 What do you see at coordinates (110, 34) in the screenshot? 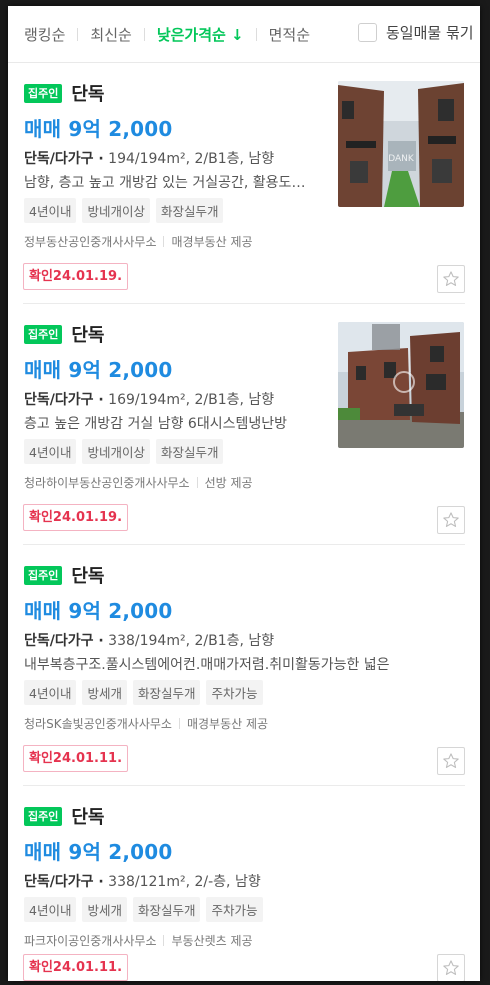
I see `sort-latest: 최신순` at bounding box center [110, 34].